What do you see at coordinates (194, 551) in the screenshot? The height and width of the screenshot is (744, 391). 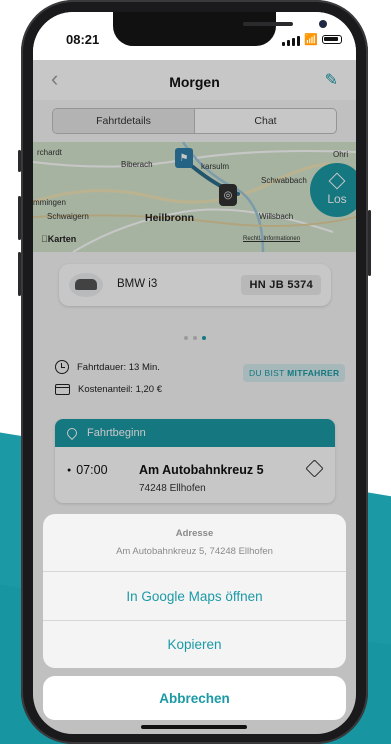 I see `action-sheet-subtitle: Am Autobahnkreuz 5, 74248 Ellhofen` at bounding box center [194, 551].